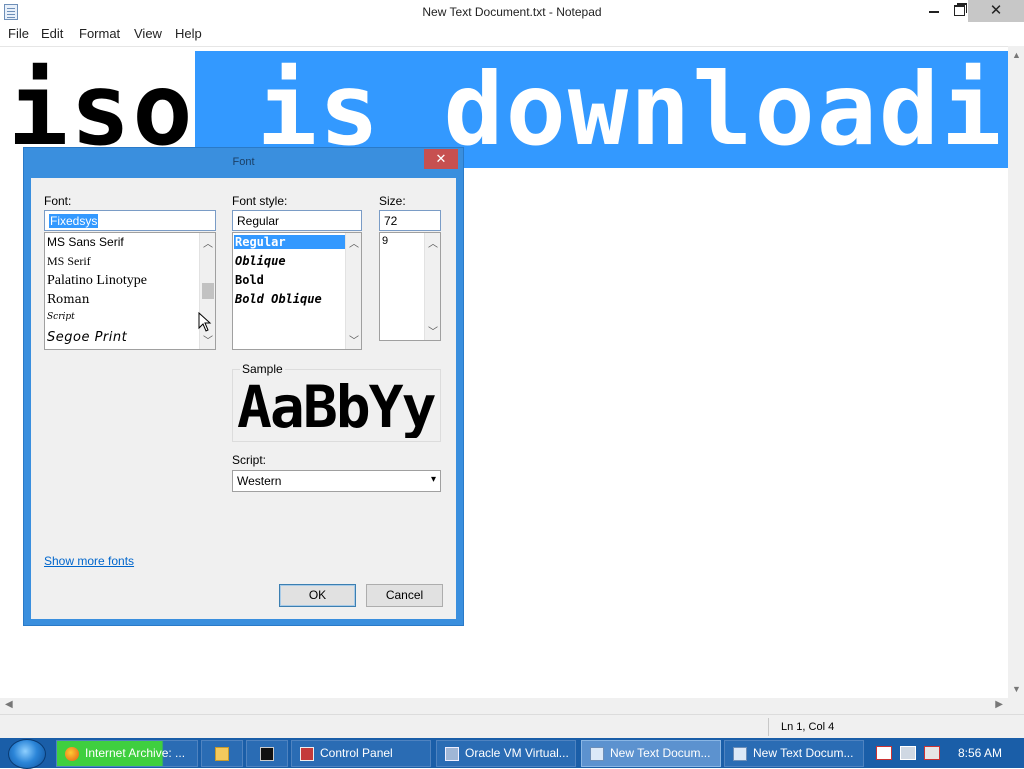 This screenshot has width=1024, height=769. Describe the element at coordinates (99, 33) in the screenshot. I see `menu-format: Format` at that location.